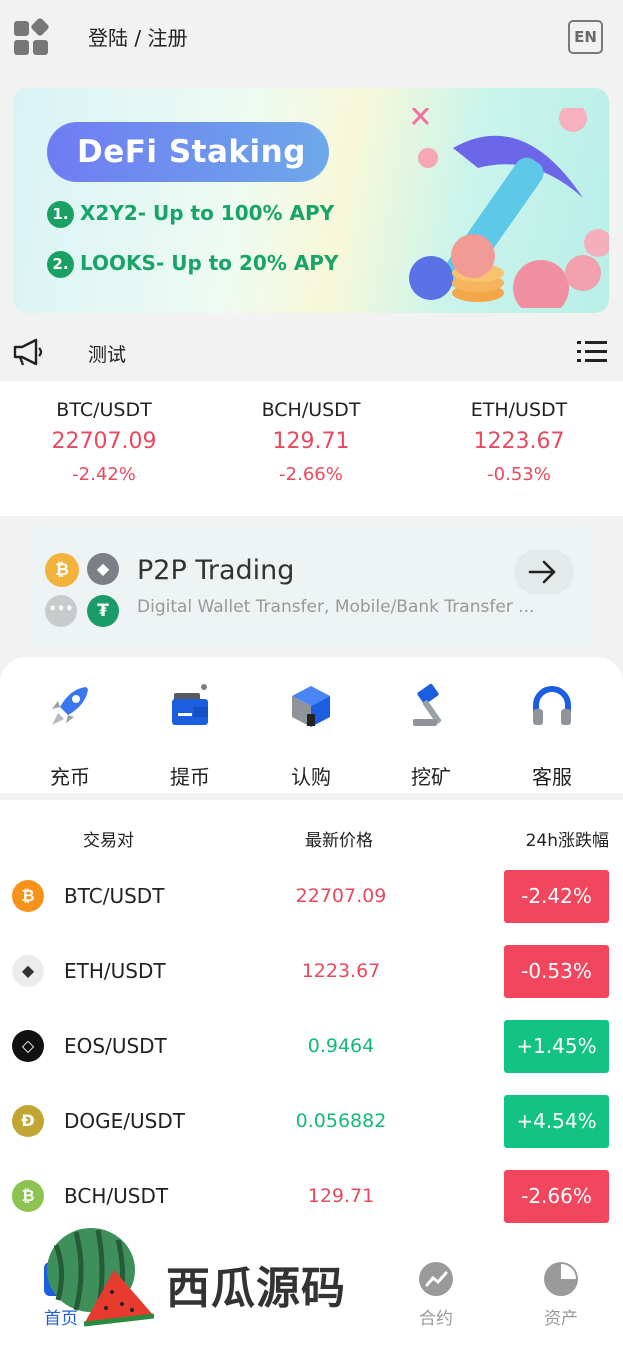 The image size is (623, 1351). I want to click on ticker-item: BCH/USDT 129.71 -2.66%, so click(311, 442).